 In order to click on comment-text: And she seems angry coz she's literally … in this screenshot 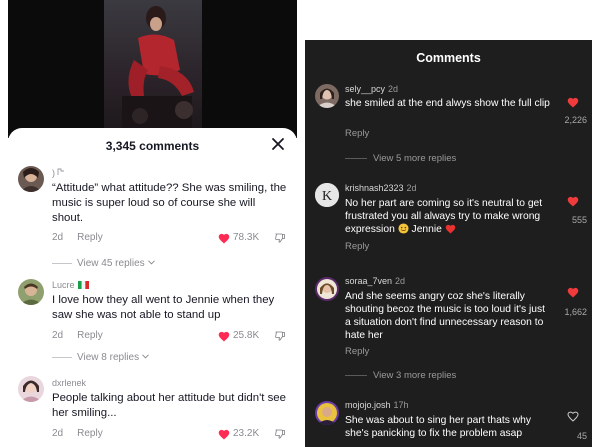, I will do `click(445, 316)`.